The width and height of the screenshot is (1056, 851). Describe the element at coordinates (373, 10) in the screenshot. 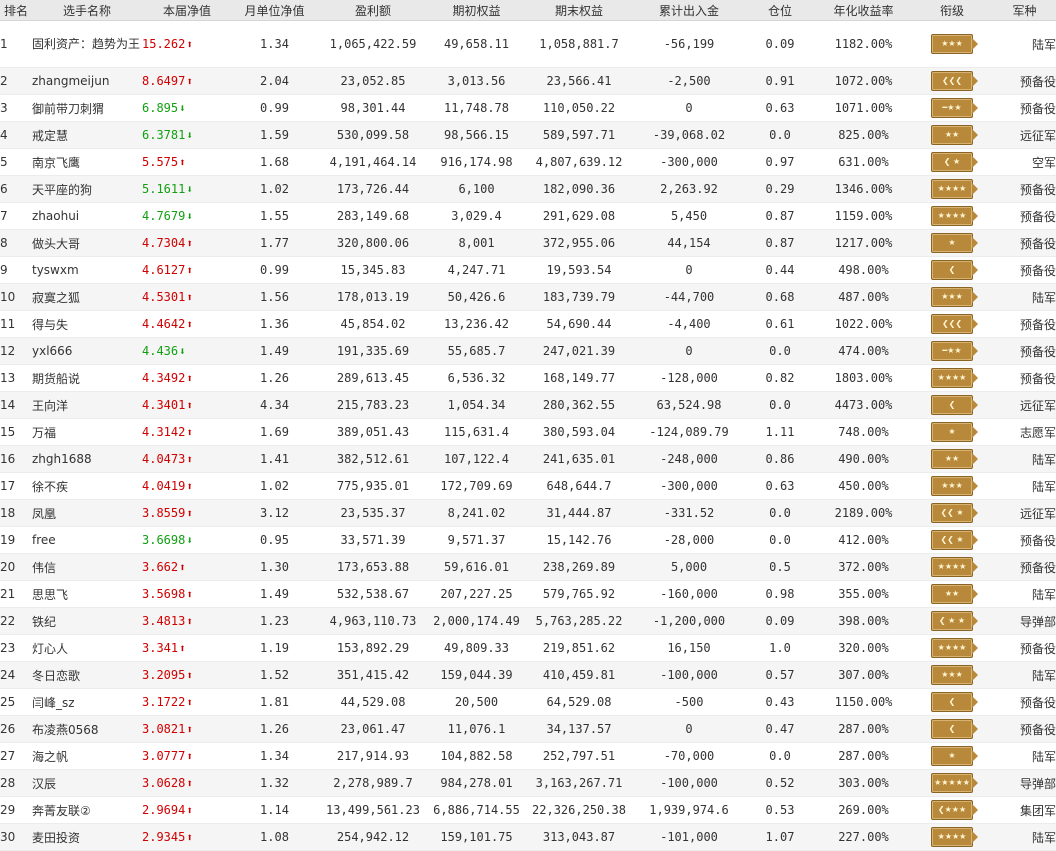

I see `column-header: 盈利额` at that location.